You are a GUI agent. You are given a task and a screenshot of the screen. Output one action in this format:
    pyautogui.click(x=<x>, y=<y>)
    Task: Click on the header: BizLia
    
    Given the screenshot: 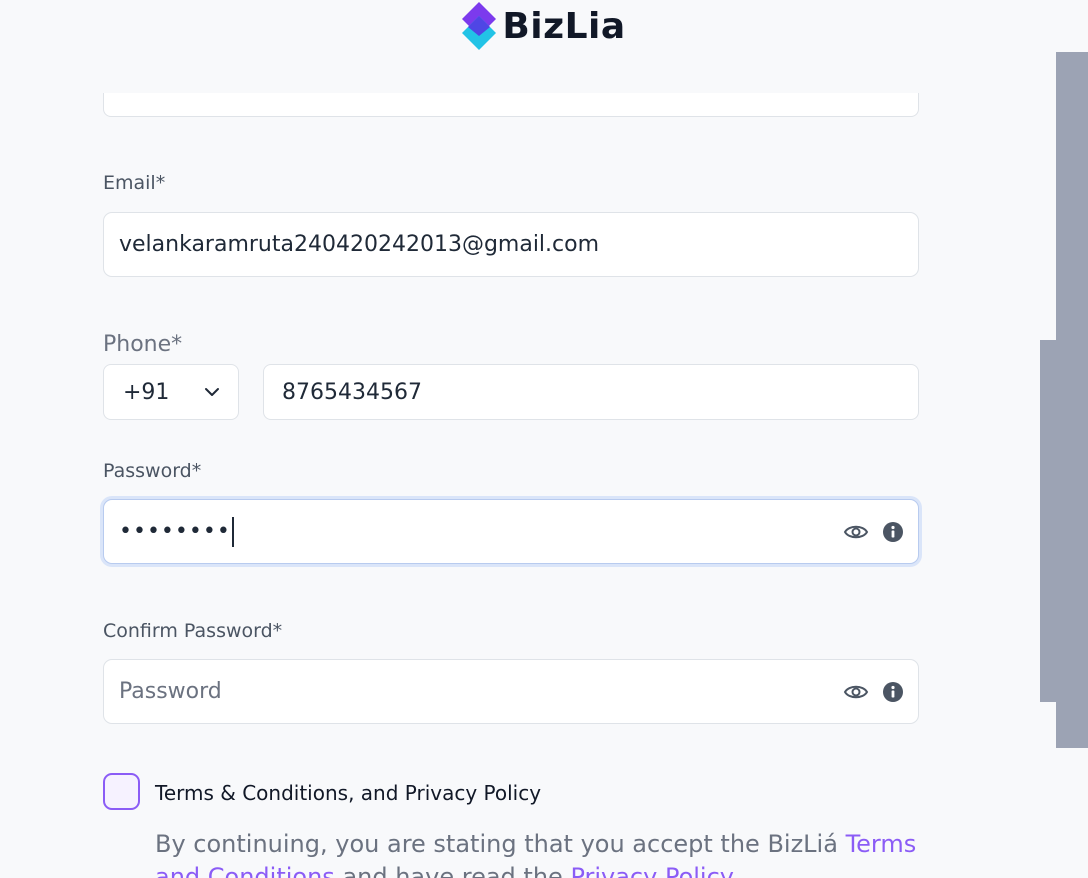 What is the action you would take?
    pyautogui.click(x=544, y=26)
    